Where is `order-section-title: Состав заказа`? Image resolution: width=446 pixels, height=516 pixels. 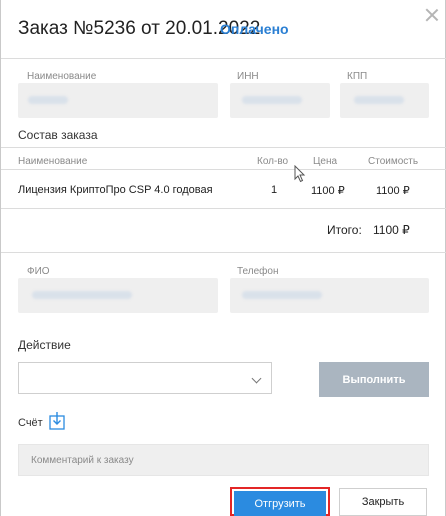 order-section-title: Состав заказа is located at coordinates (58, 135).